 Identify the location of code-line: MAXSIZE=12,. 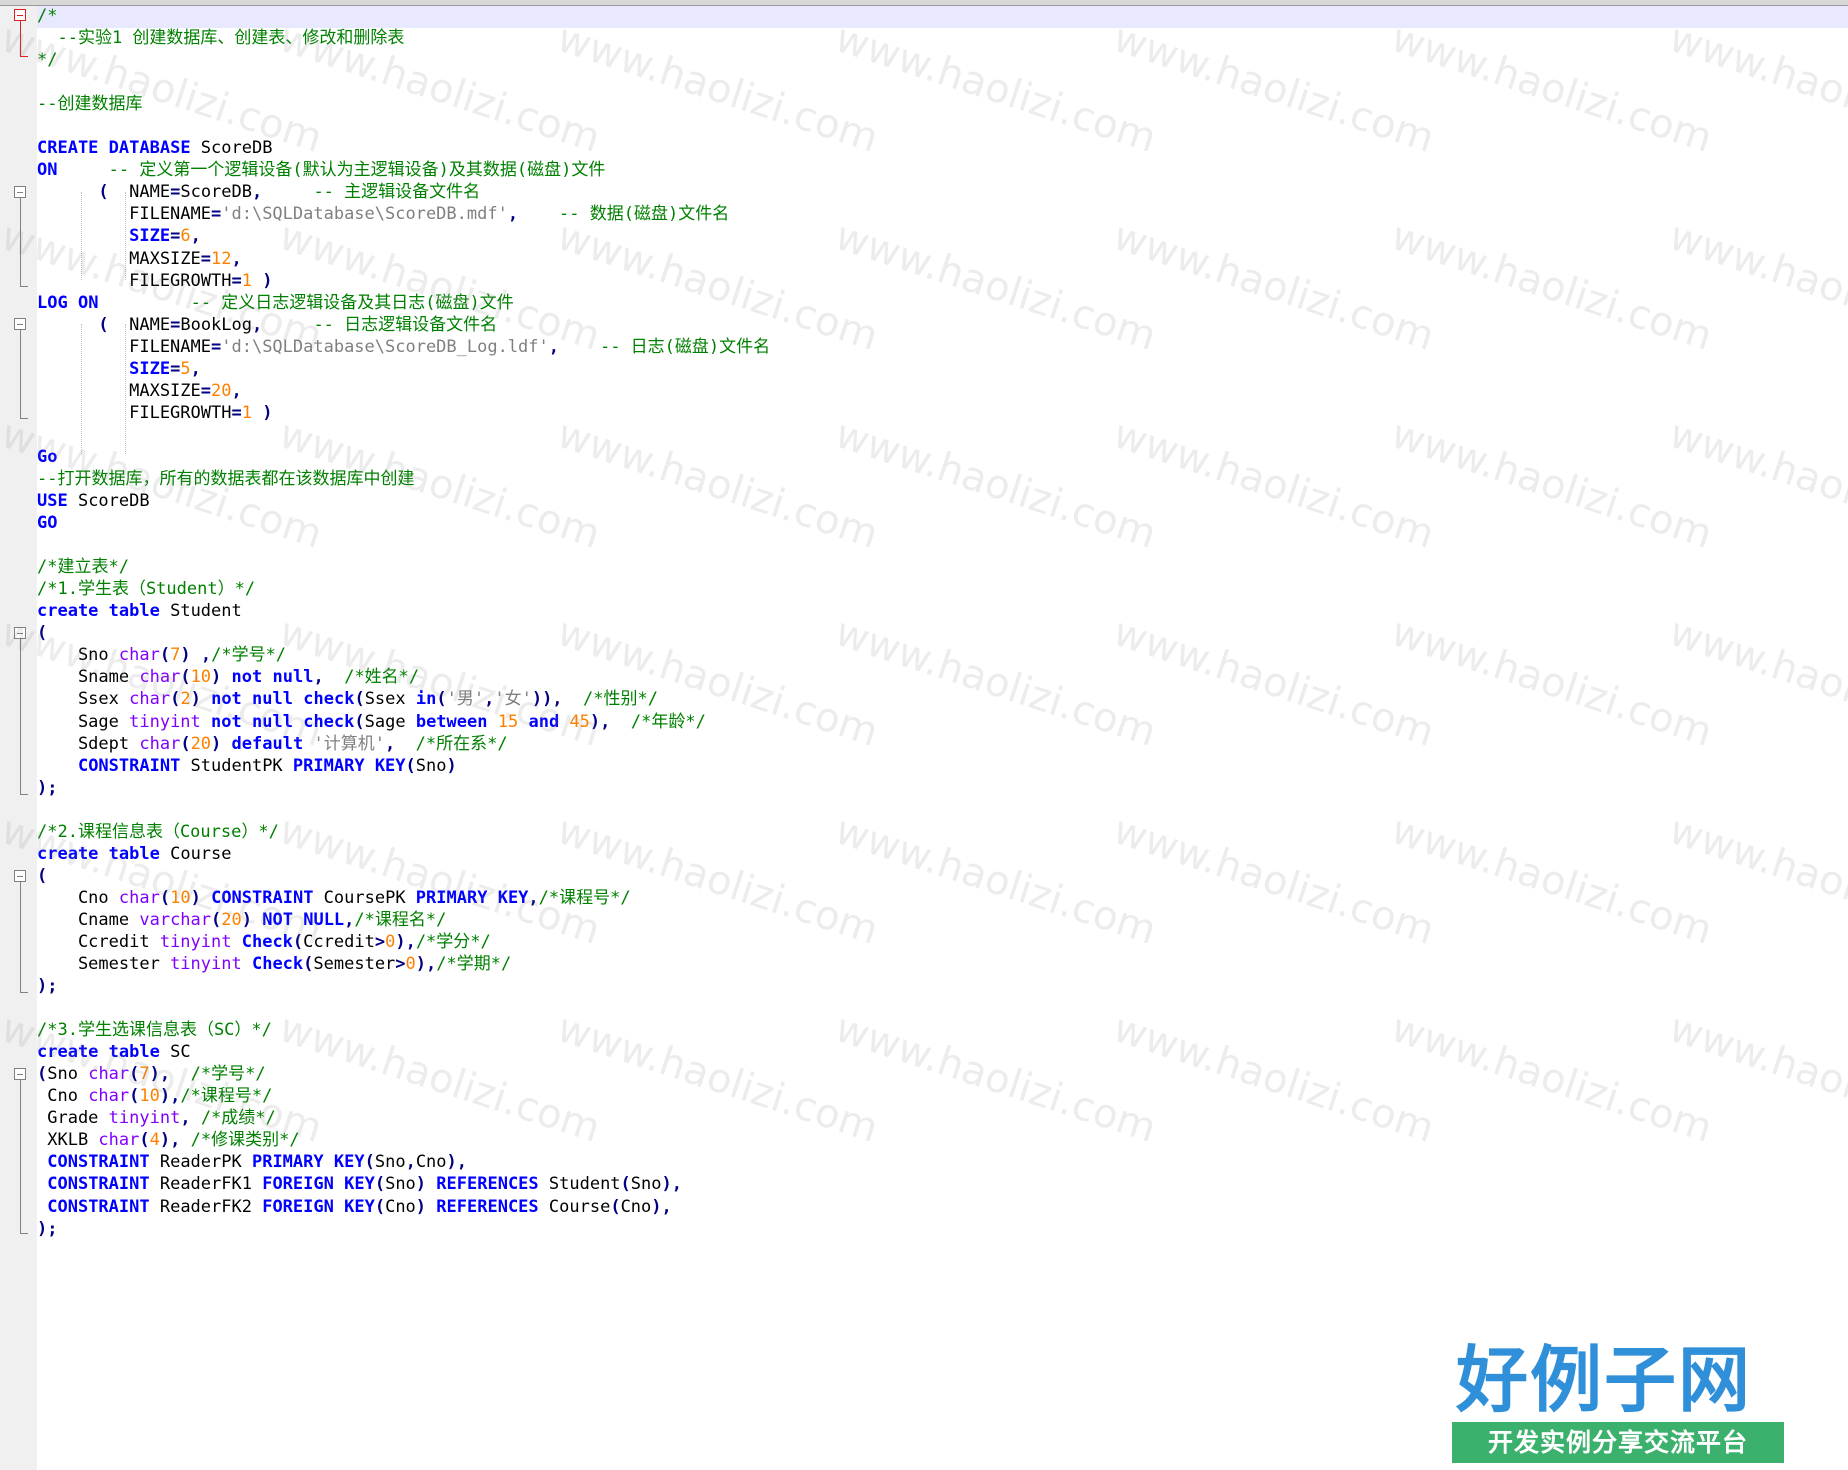
(937, 259).